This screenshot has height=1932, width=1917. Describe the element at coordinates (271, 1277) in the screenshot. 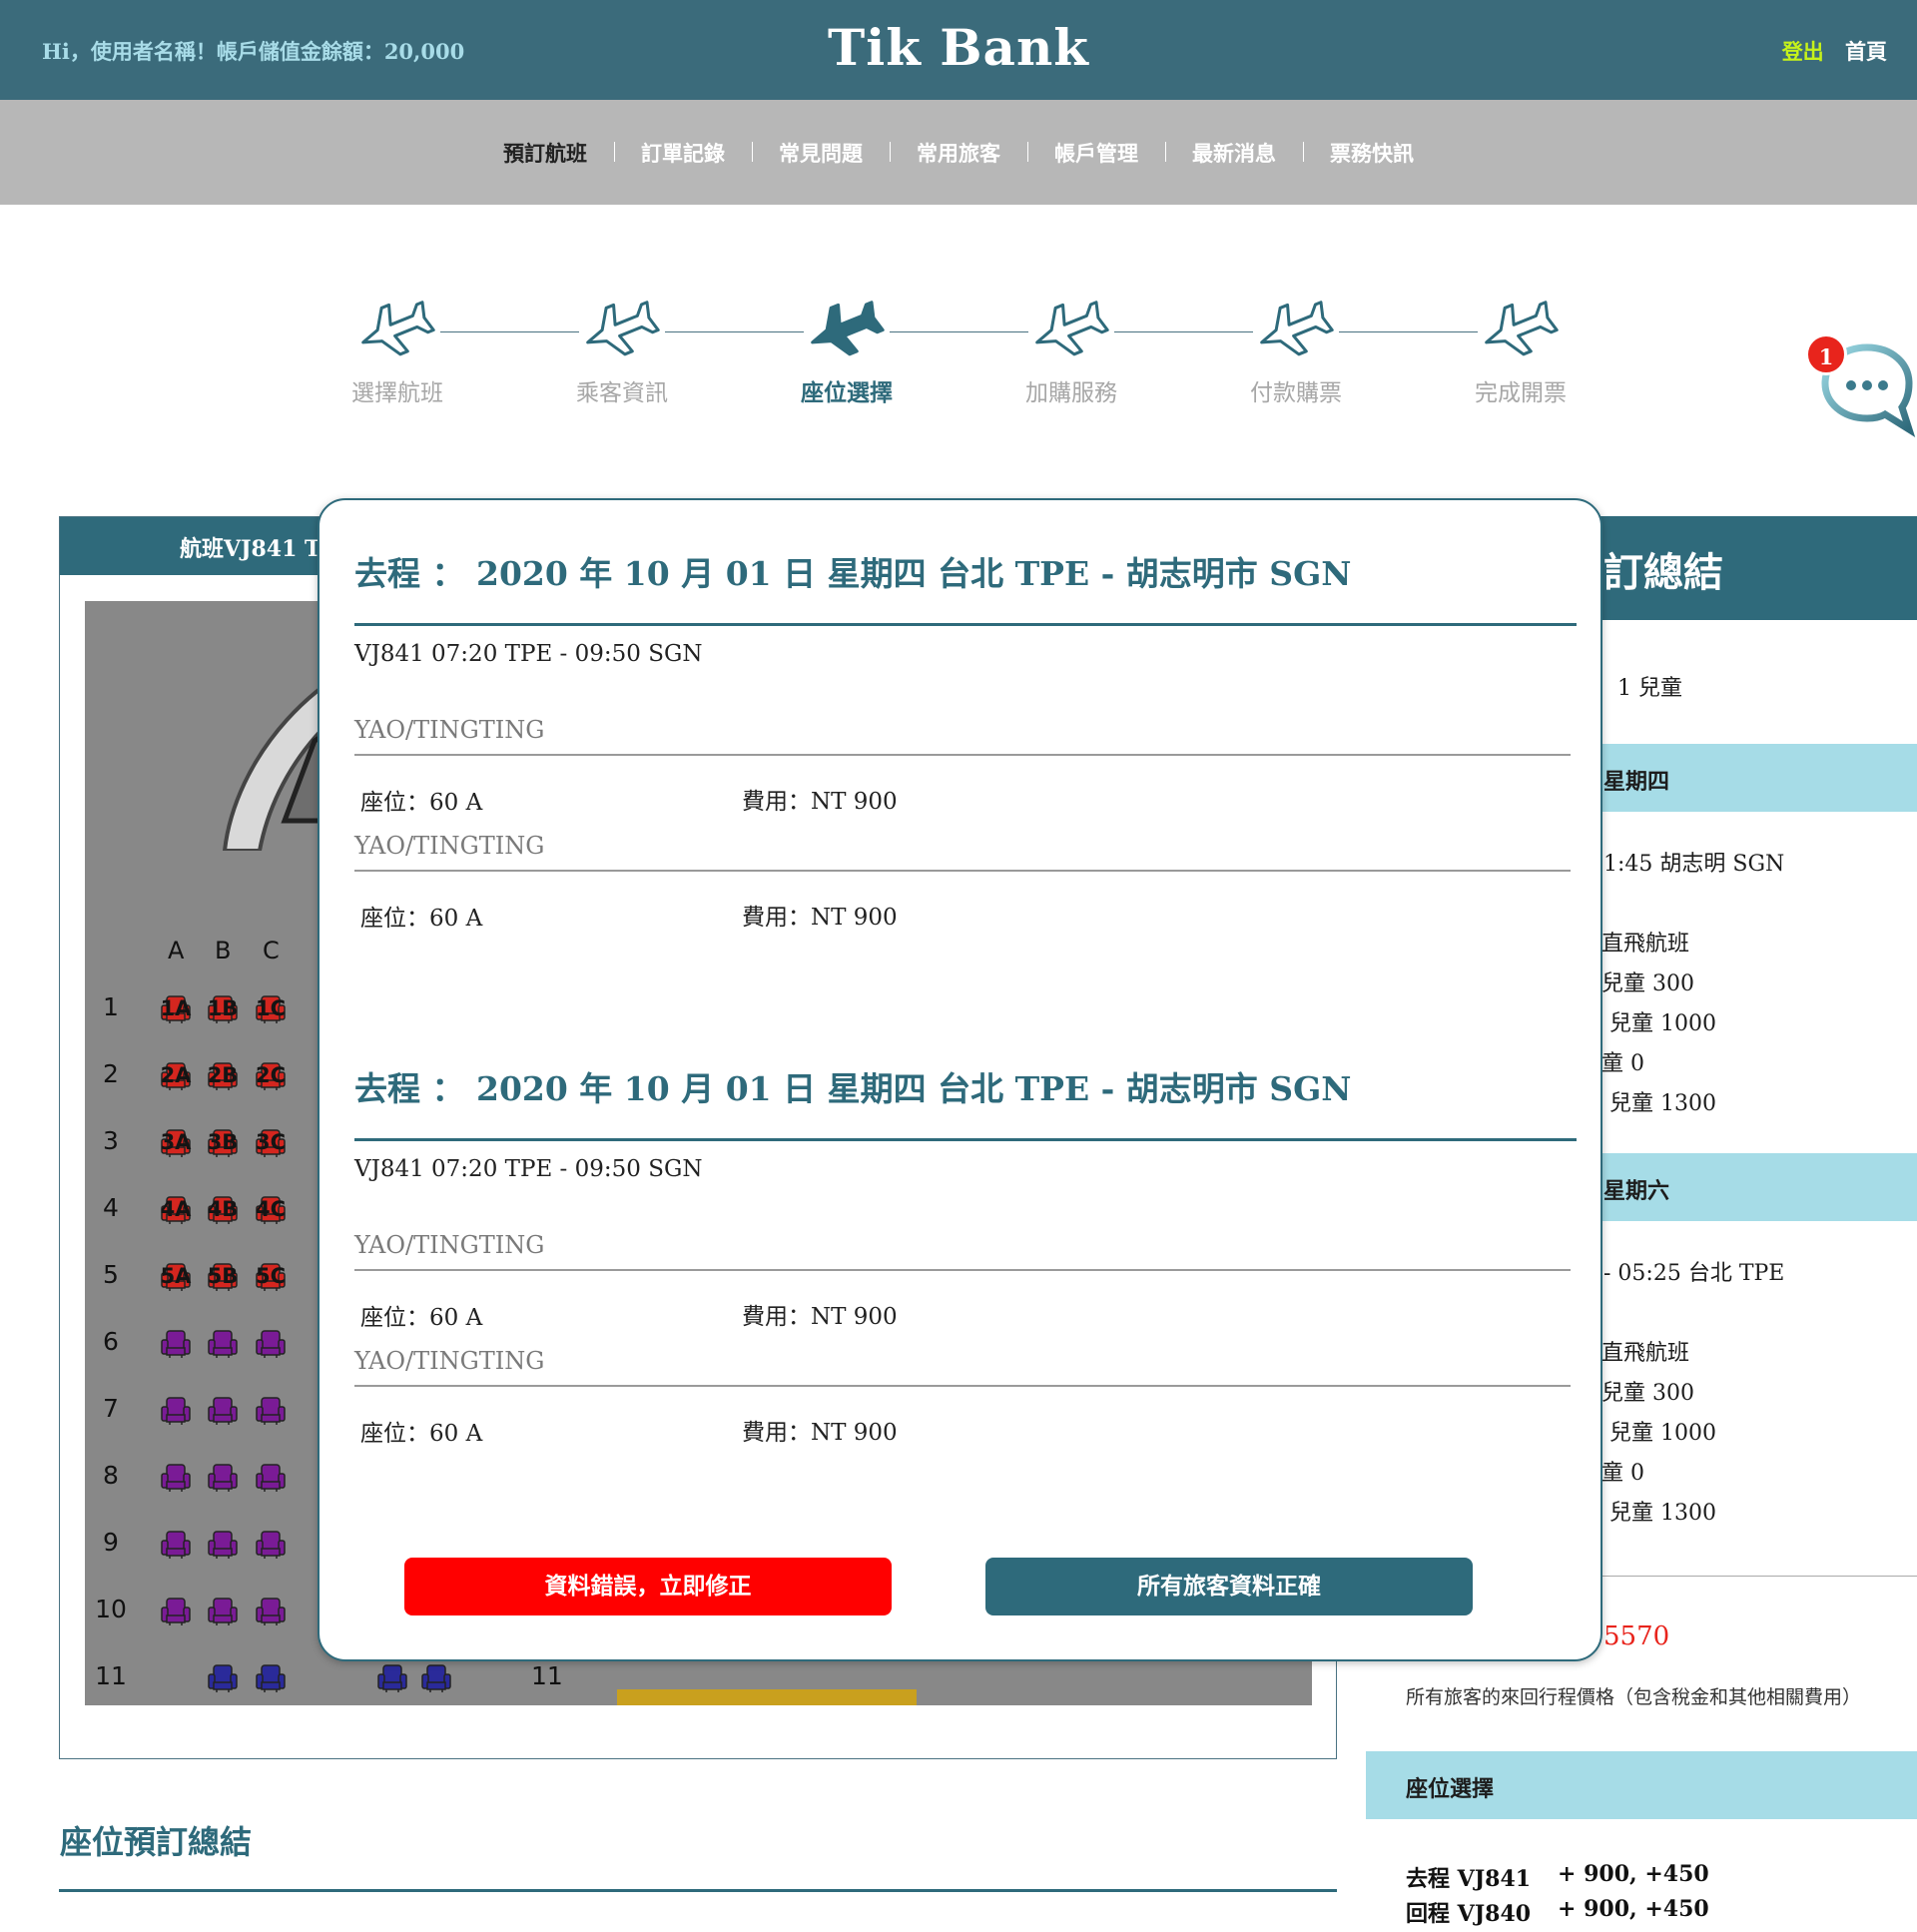

I see `seat-occupied: 5C` at that location.